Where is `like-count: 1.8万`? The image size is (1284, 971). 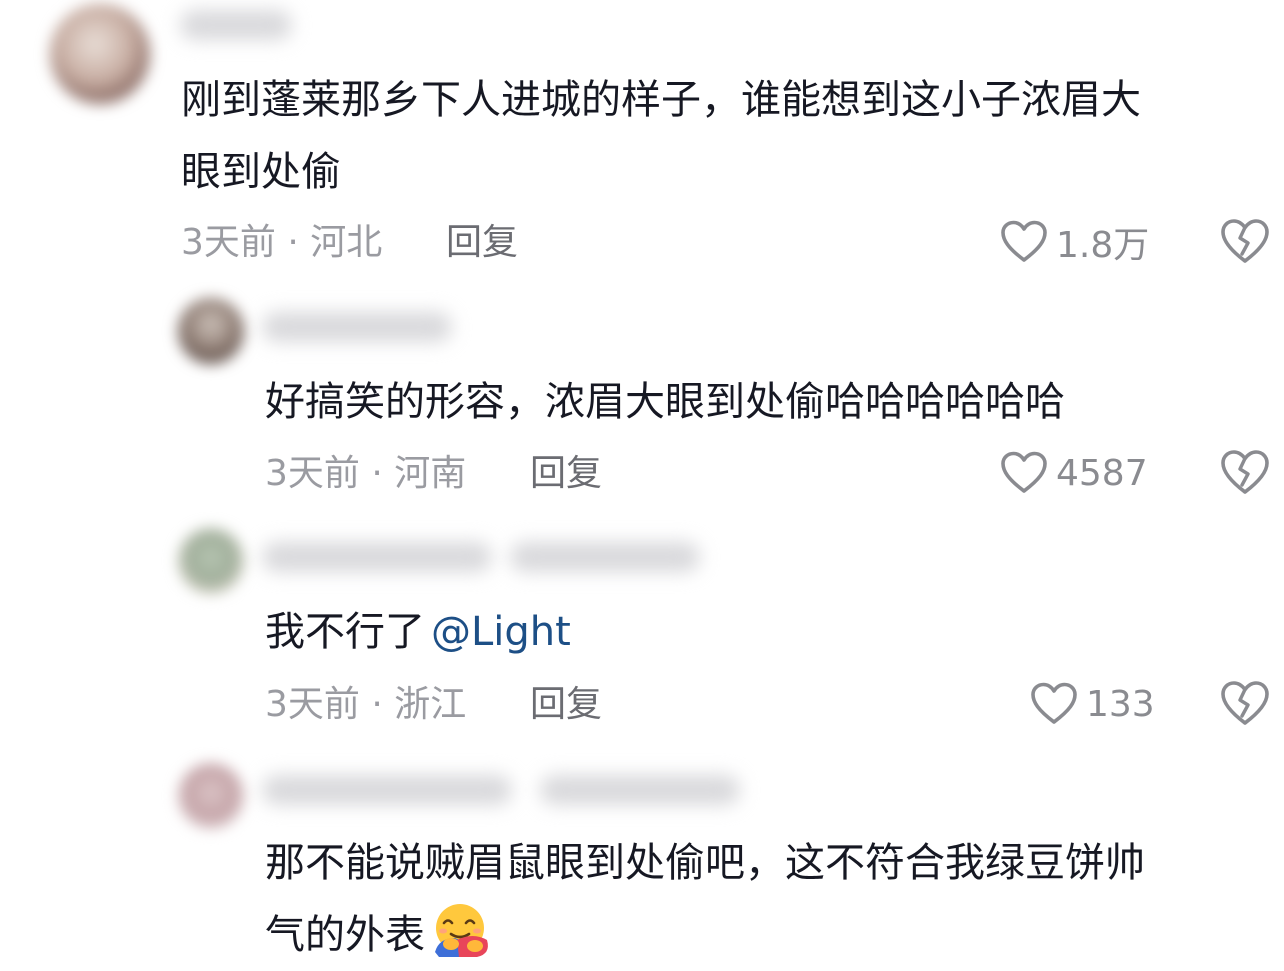 like-count: 1.8万 is located at coordinates (1103, 245).